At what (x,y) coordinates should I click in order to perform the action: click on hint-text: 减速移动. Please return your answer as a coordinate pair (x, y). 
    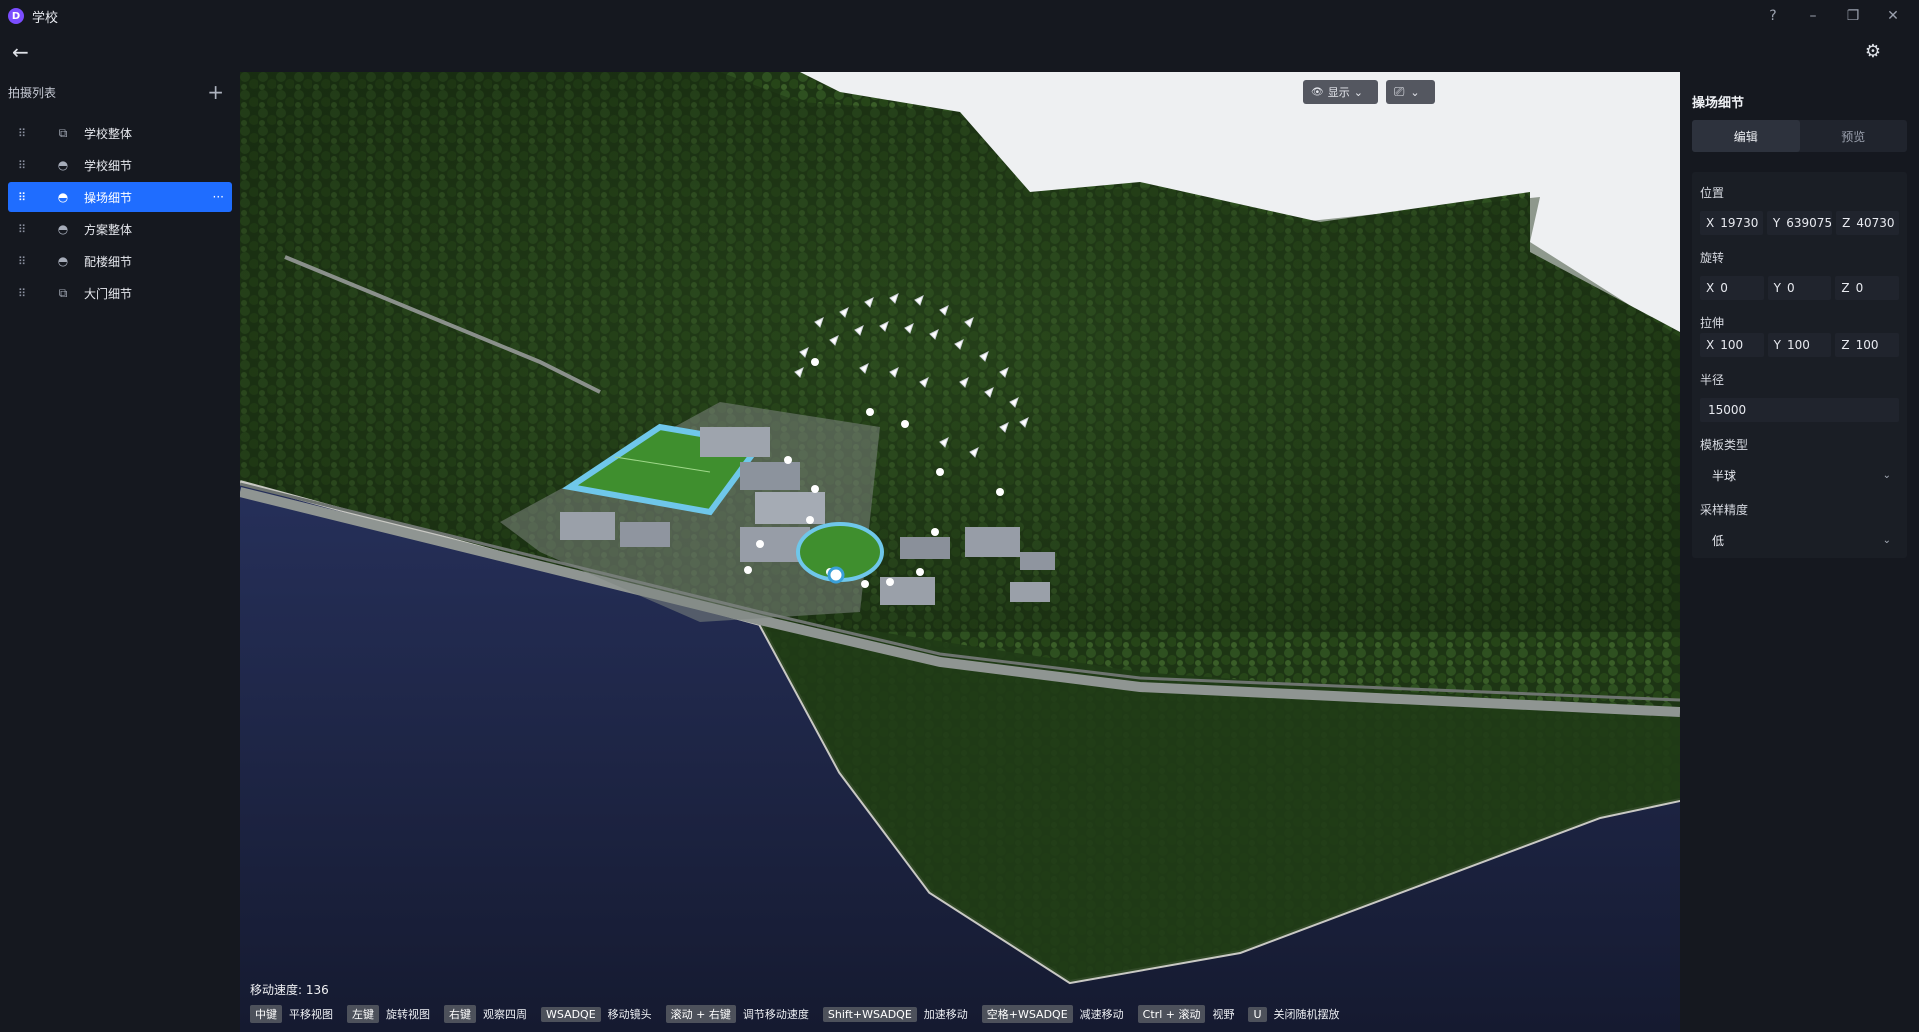
    Looking at the image, I should click on (1101, 1014).